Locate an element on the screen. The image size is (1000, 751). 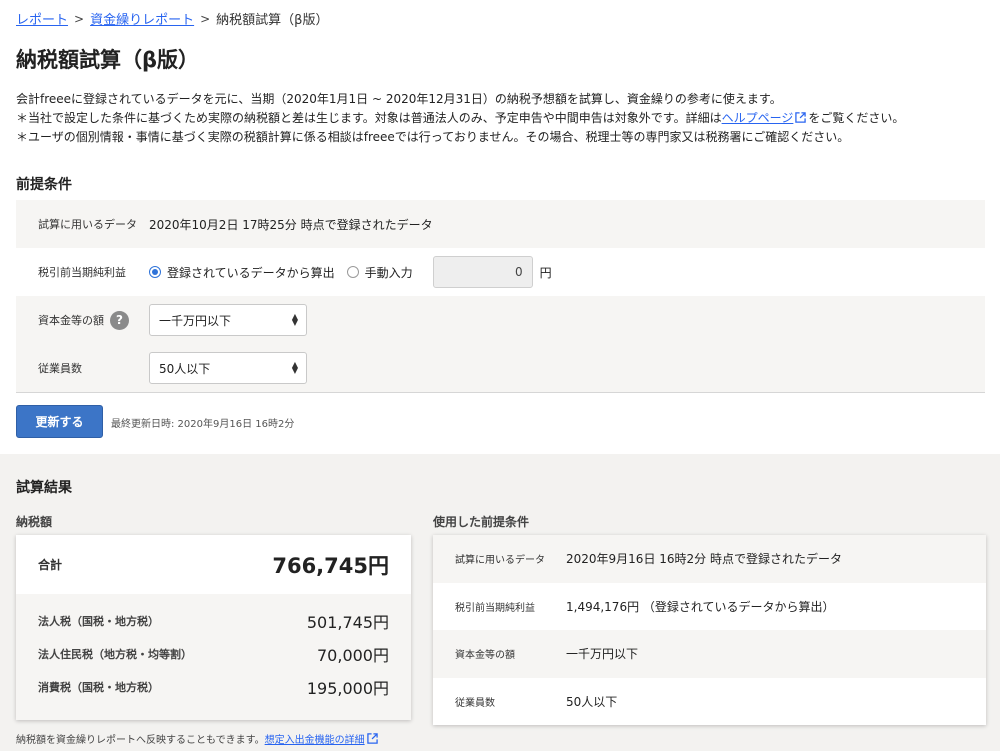
capital-select: 一千万円以下 ▲ ▼ is located at coordinates (228, 320).